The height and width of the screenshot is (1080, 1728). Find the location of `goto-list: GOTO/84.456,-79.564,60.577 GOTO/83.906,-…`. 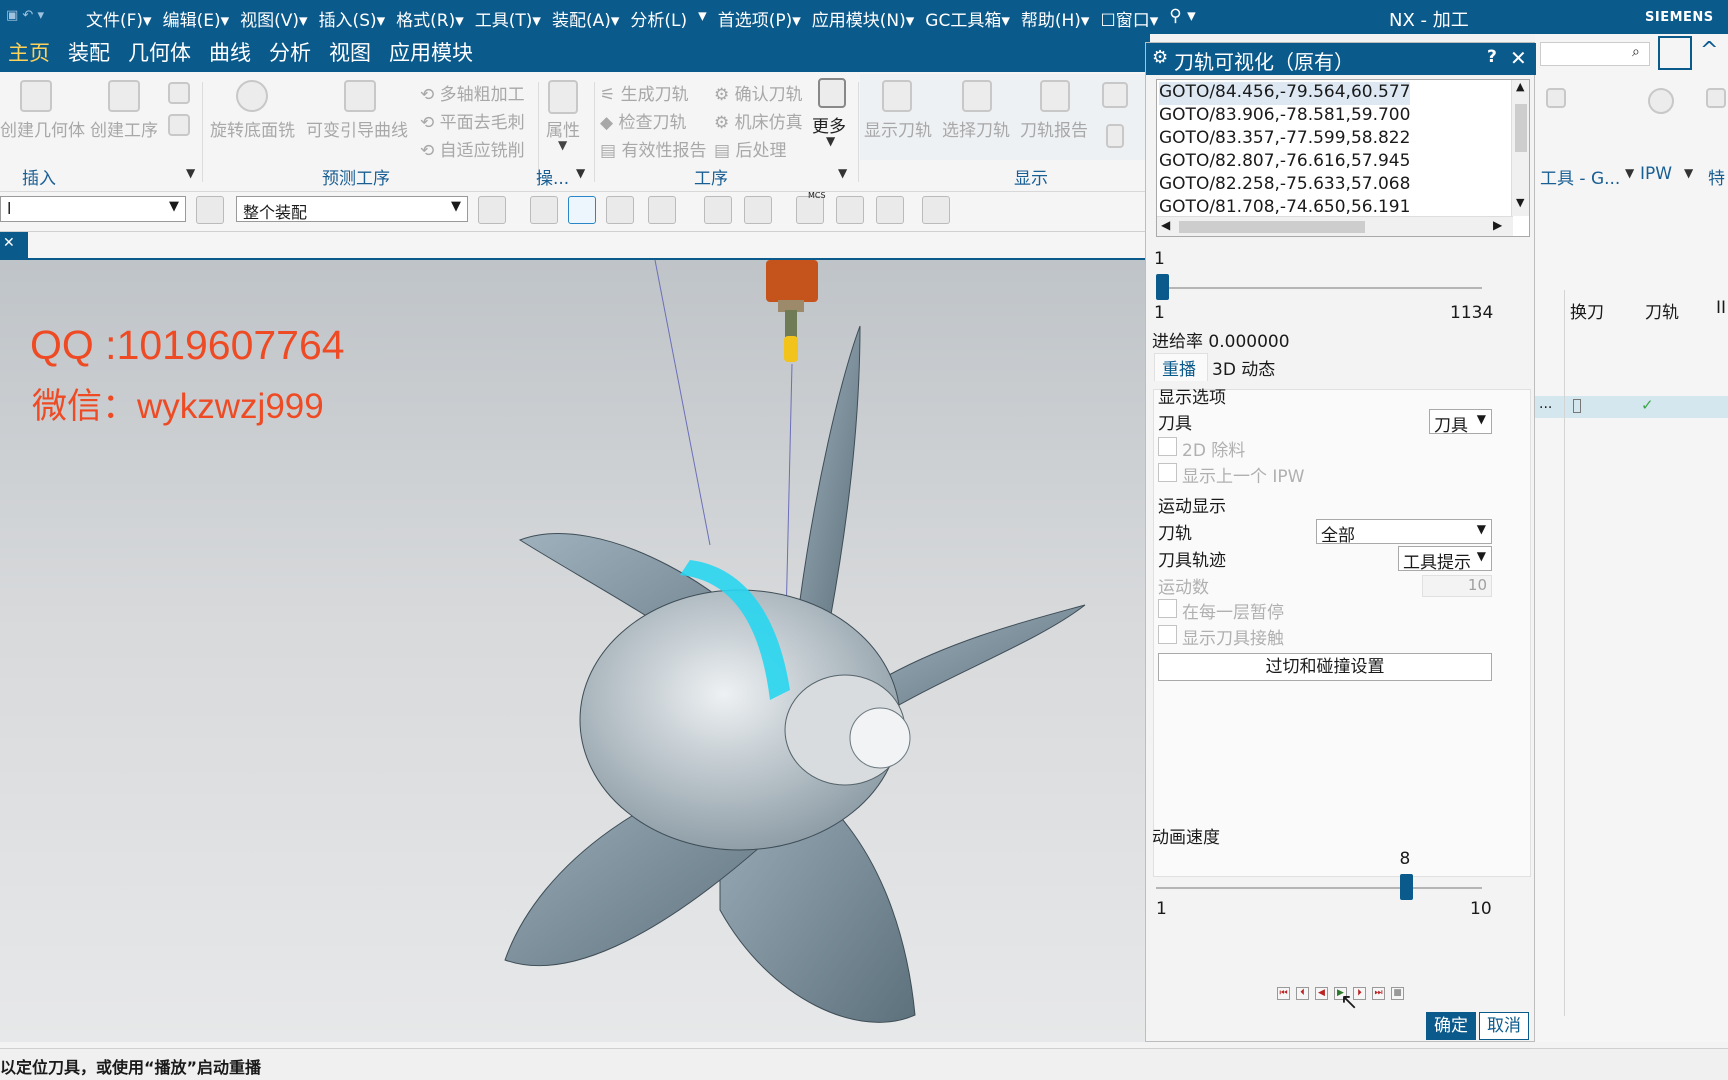

goto-list: GOTO/84.456,-79.564,60.577 GOTO/83.906,-… is located at coordinates (1343, 158).